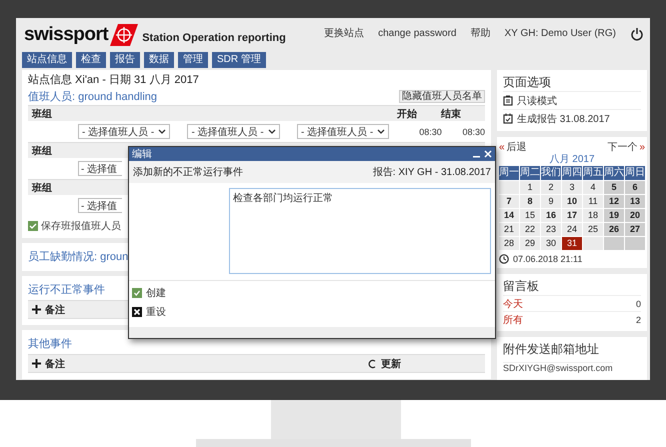 The height and width of the screenshot is (447, 666). I want to click on timestamp: 07.06.2018 21:11, so click(547, 259).